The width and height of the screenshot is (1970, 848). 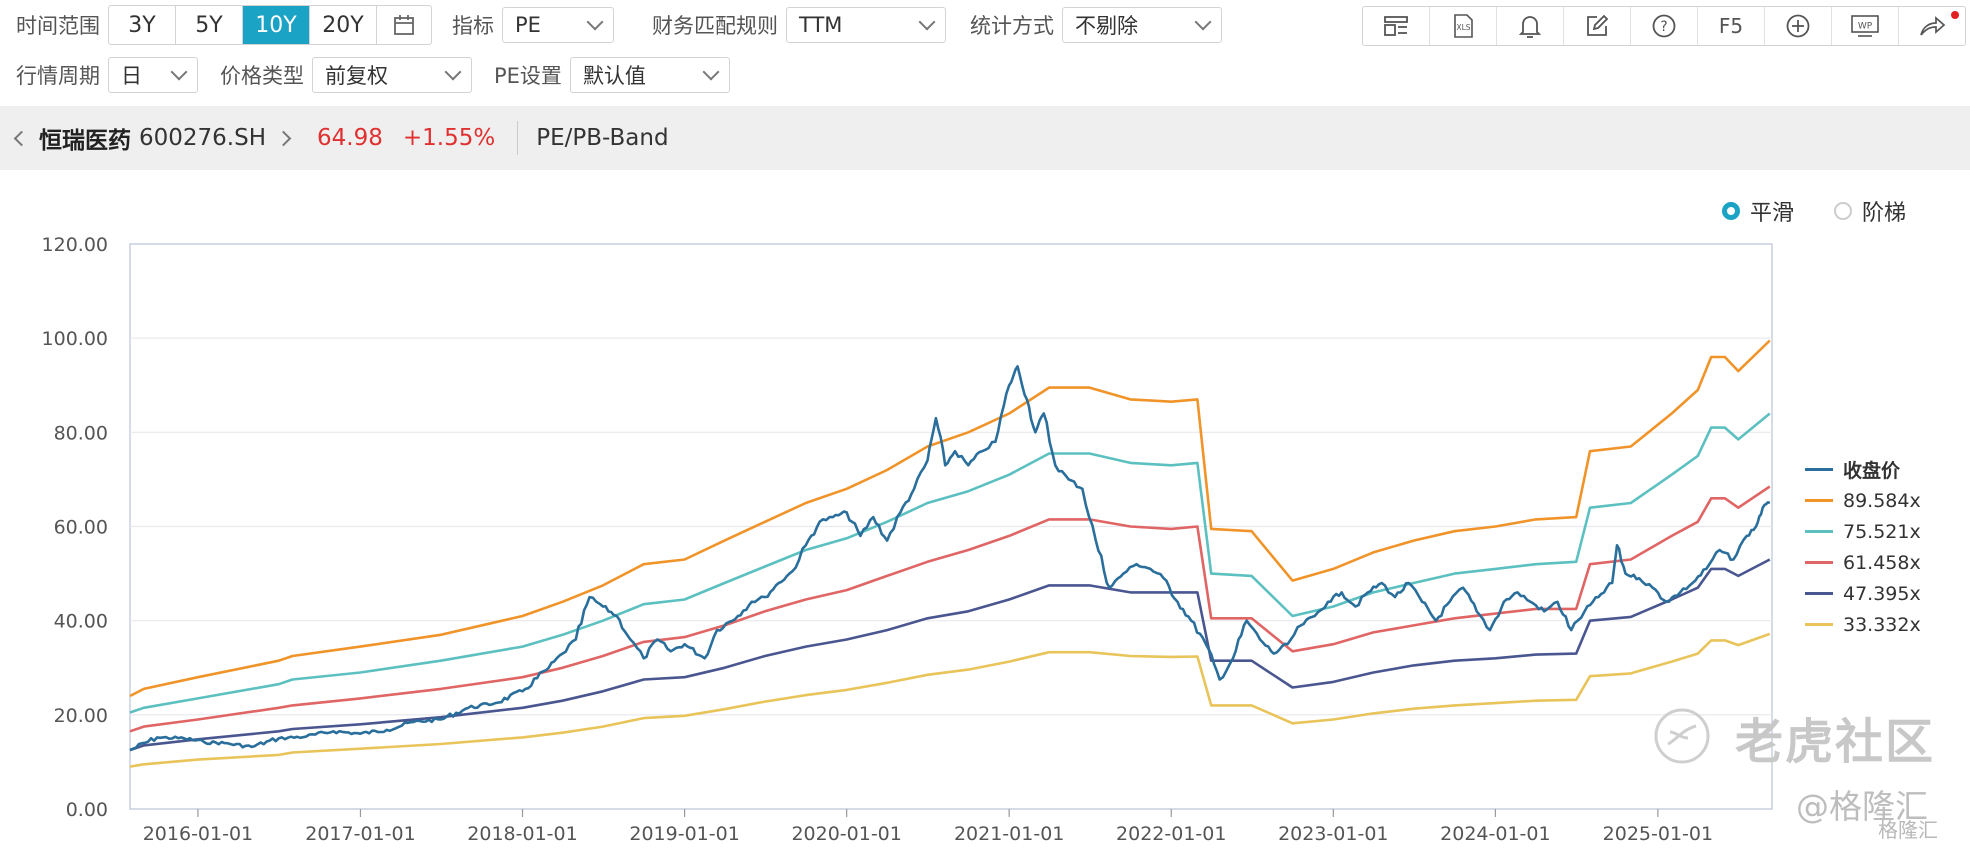 What do you see at coordinates (449, 138) in the screenshot?
I see `stock-change: +1.55%` at bounding box center [449, 138].